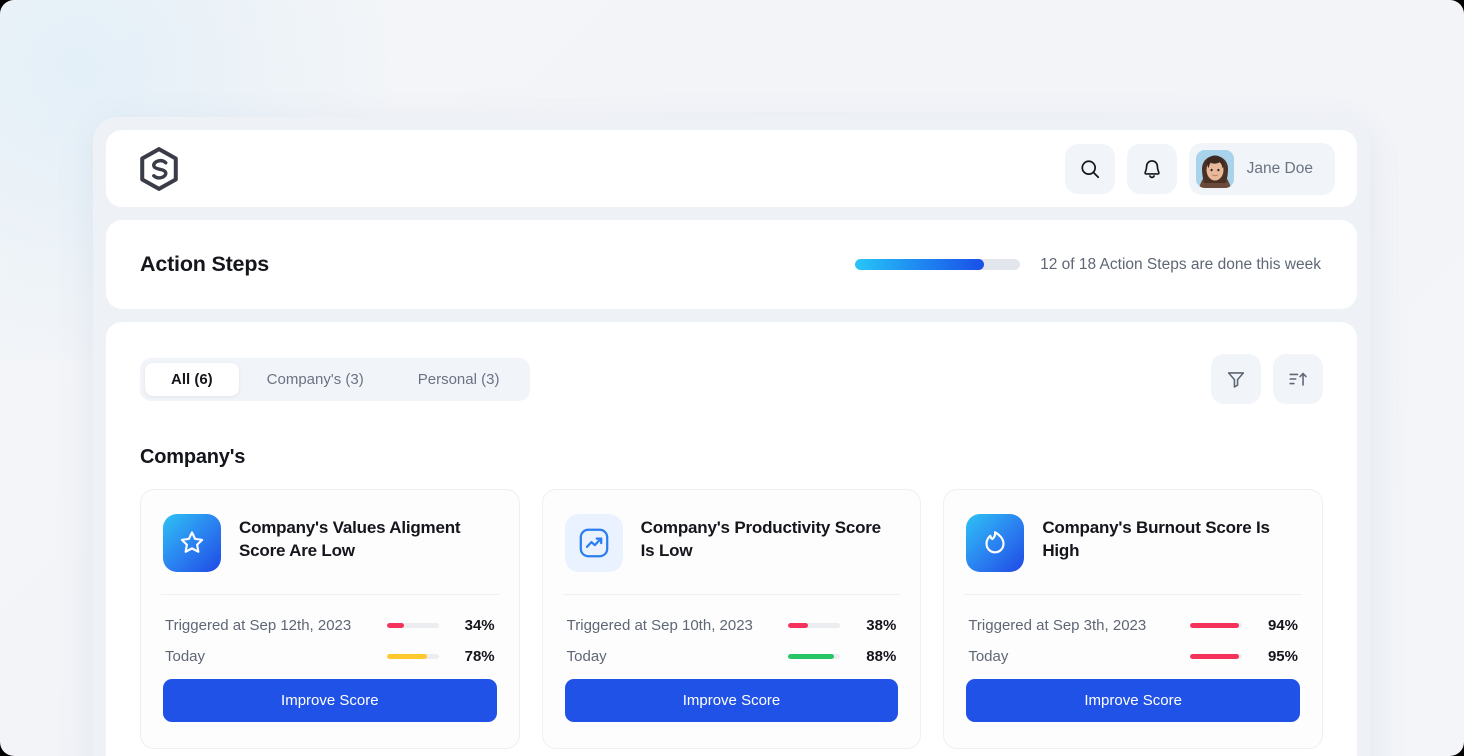  What do you see at coordinates (192, 543) in the screenshot?
I see `star-icon` at bounding box center [192, 543].